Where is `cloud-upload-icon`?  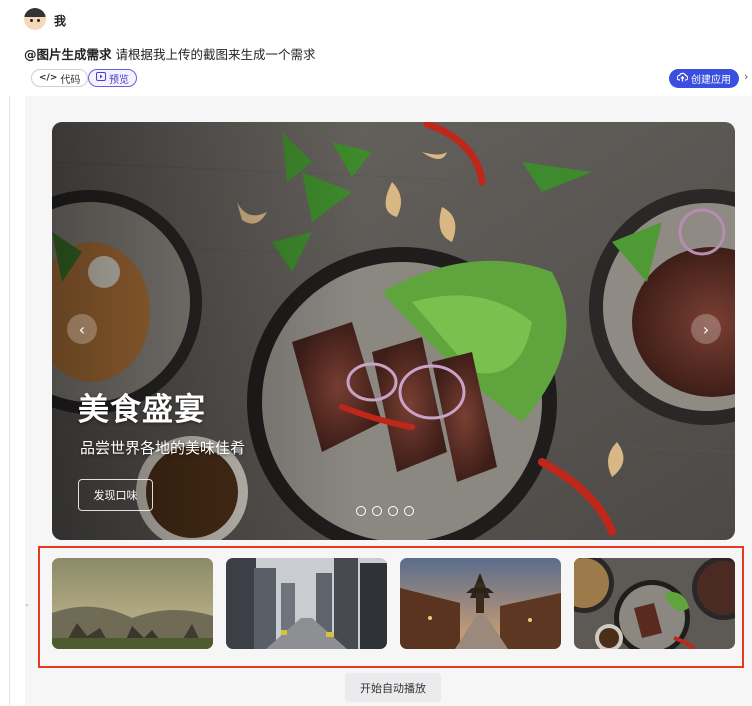 cloud-upload-icon is located at coordinates (682, 78).